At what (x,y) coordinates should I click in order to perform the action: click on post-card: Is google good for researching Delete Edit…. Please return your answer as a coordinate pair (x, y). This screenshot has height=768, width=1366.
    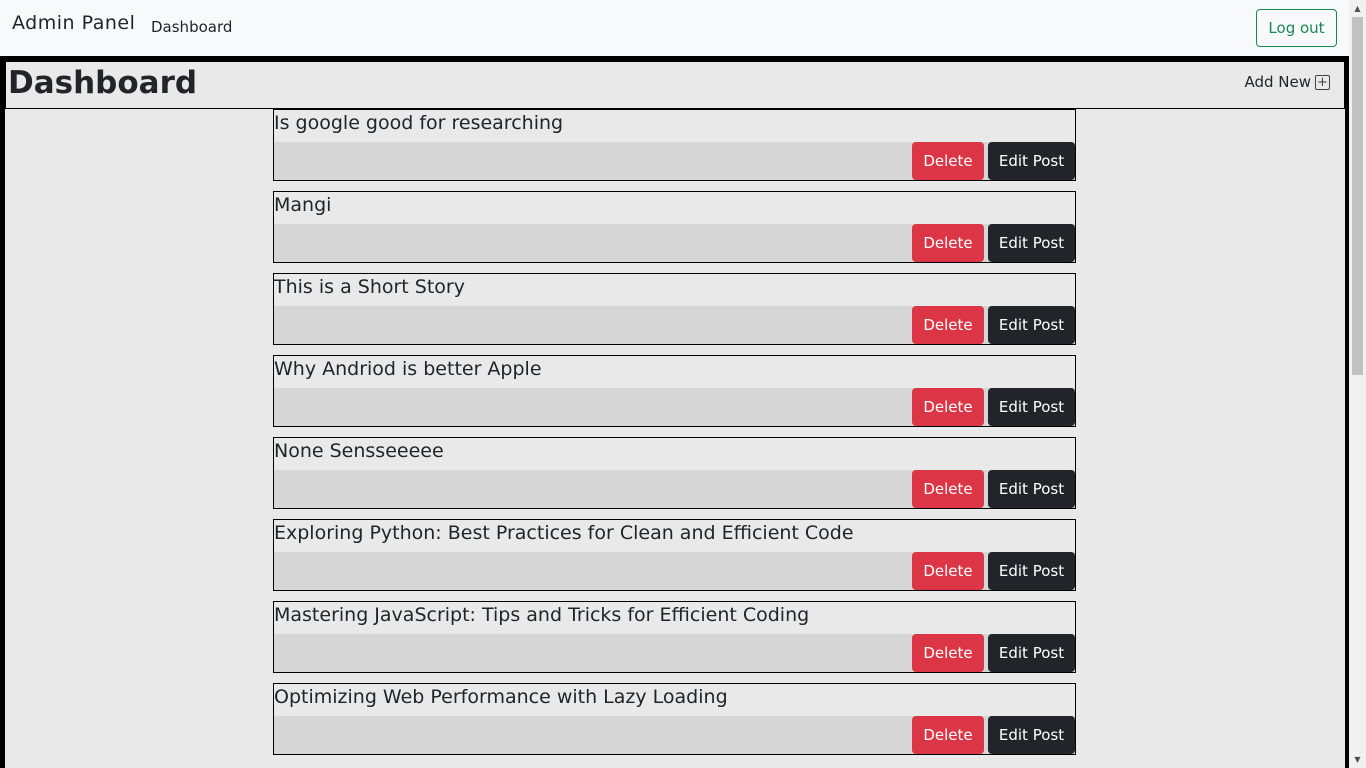
    Looking at the image, I should click on (674, 145).